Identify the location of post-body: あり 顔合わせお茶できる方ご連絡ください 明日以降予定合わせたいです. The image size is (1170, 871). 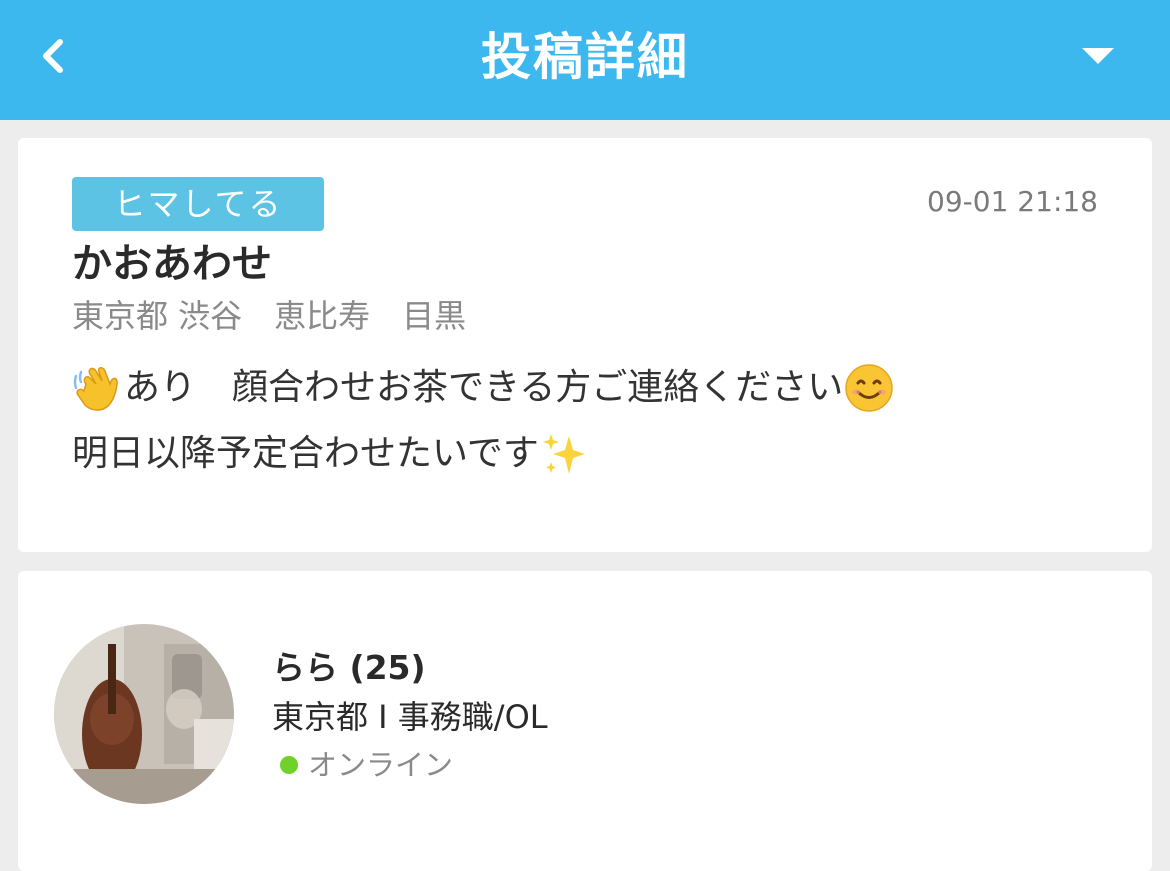
(483, 421).